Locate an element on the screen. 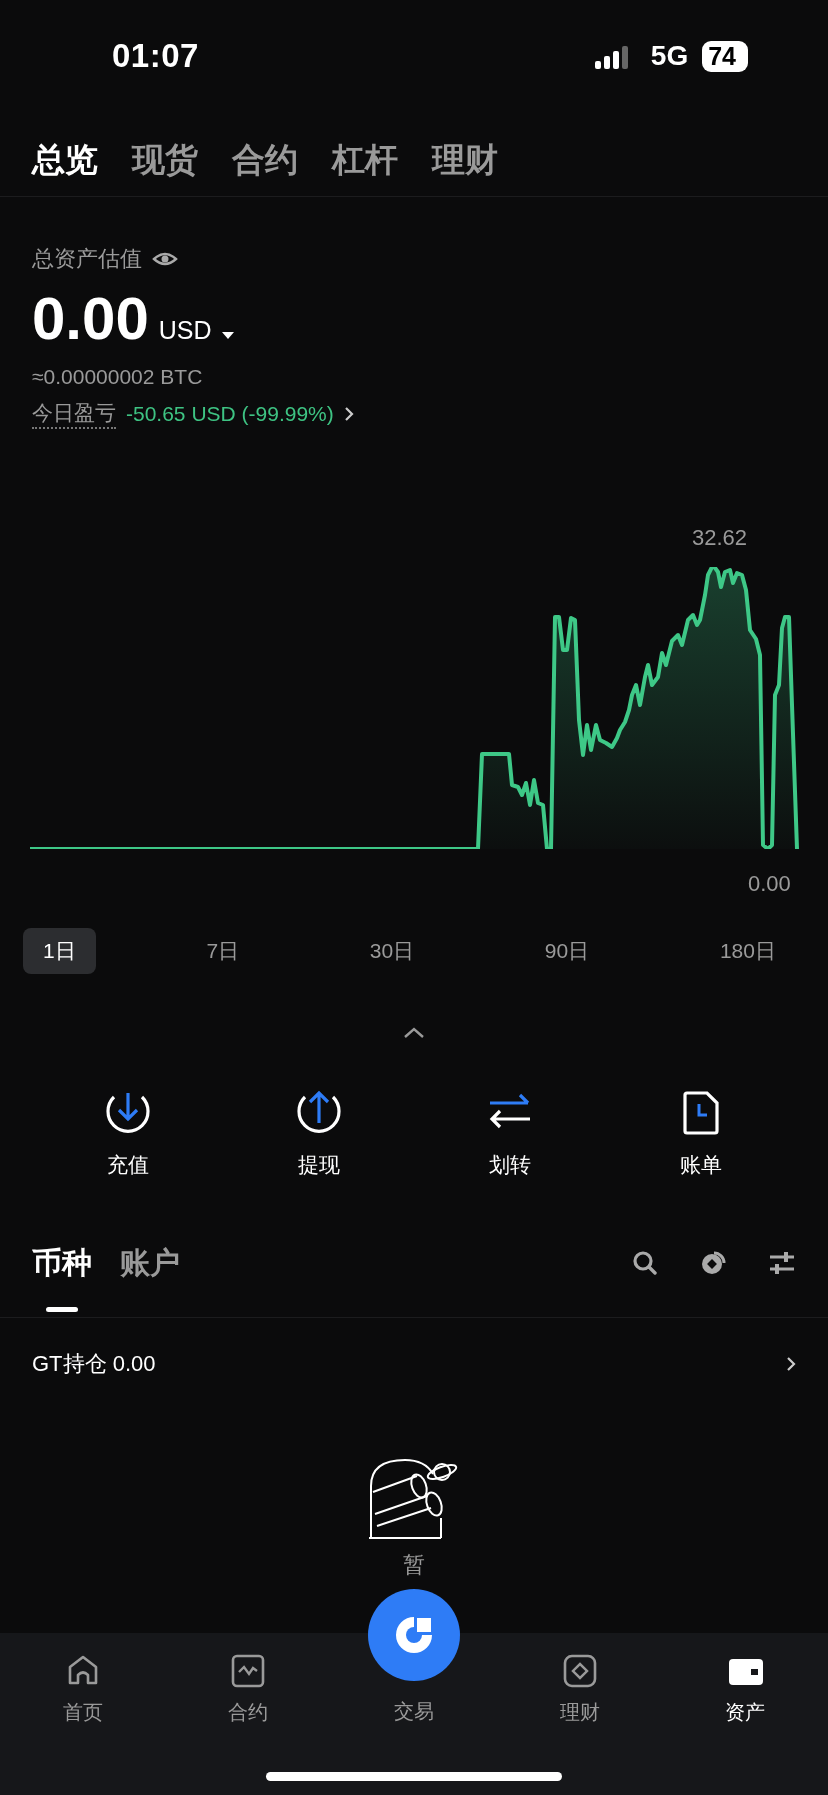 This screenshot has height=1795, width=828. chevron-up-icon is located at coordinates (414, 1033).